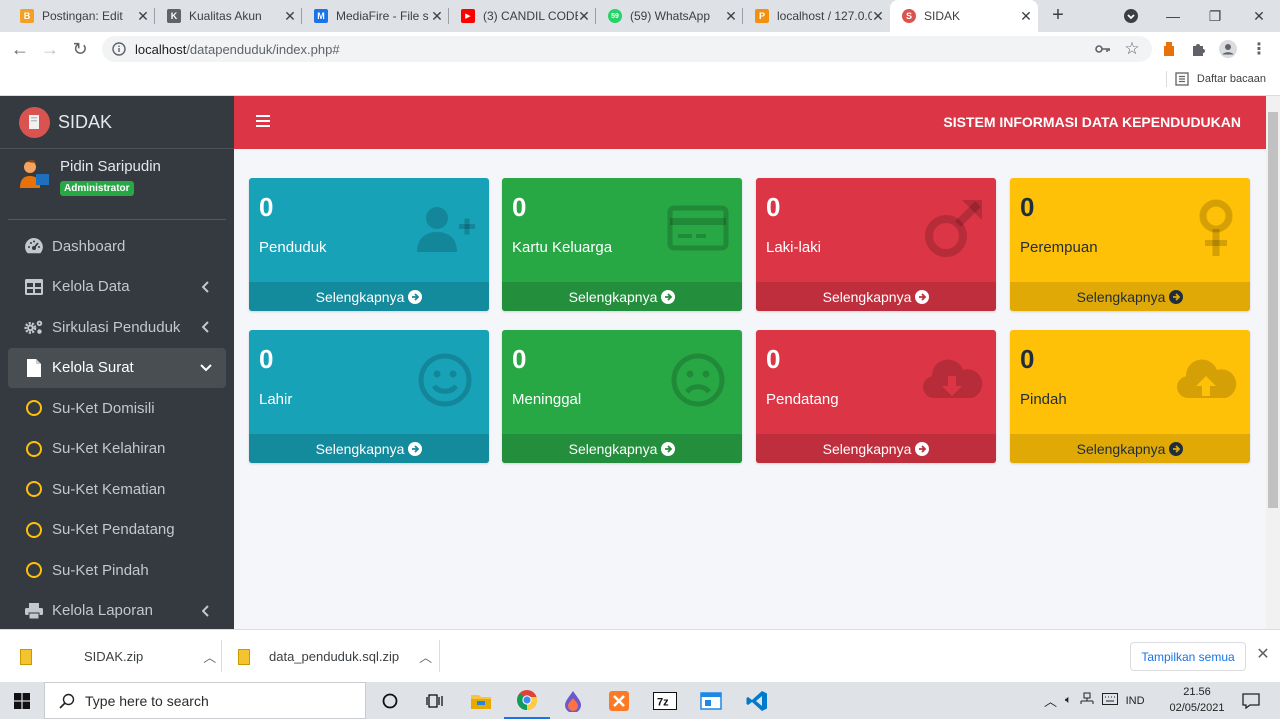 The image size is (1280, 719). I want to click on taskbar-app-7zip: 7z, so click(665, 700).